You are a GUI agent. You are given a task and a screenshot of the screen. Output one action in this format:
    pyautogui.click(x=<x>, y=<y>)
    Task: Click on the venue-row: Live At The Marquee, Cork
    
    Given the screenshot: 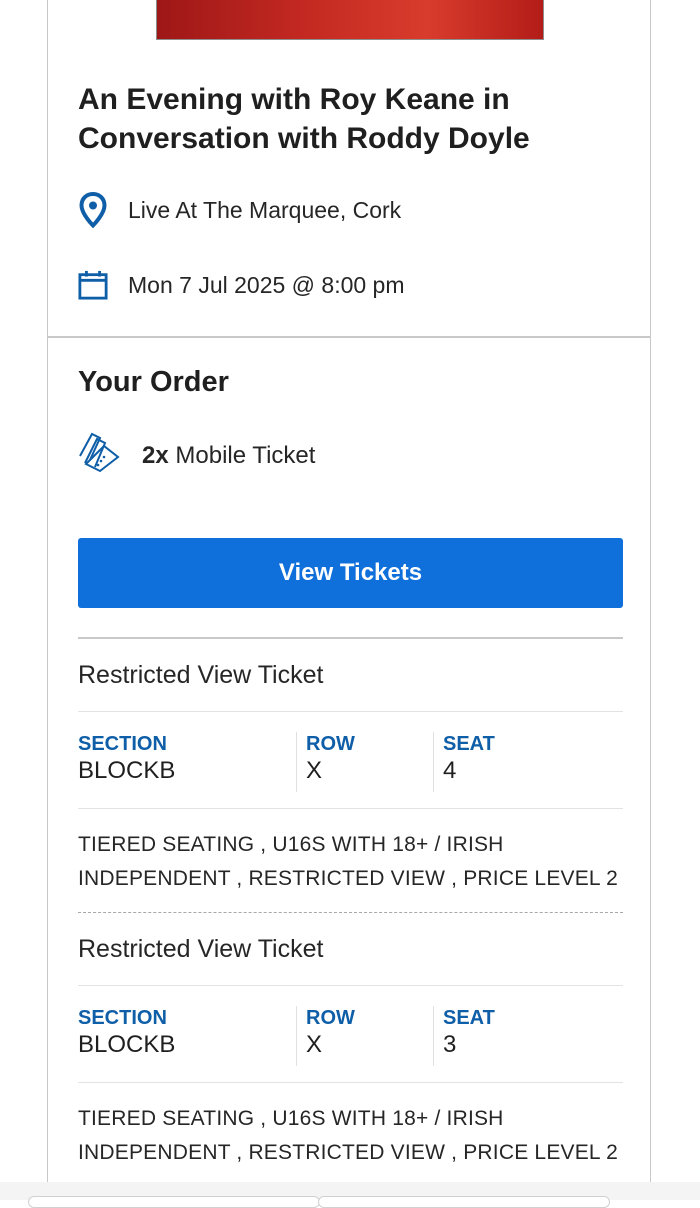 What is the action you would take?
    pyautogui.click(x=240, y=210)
    